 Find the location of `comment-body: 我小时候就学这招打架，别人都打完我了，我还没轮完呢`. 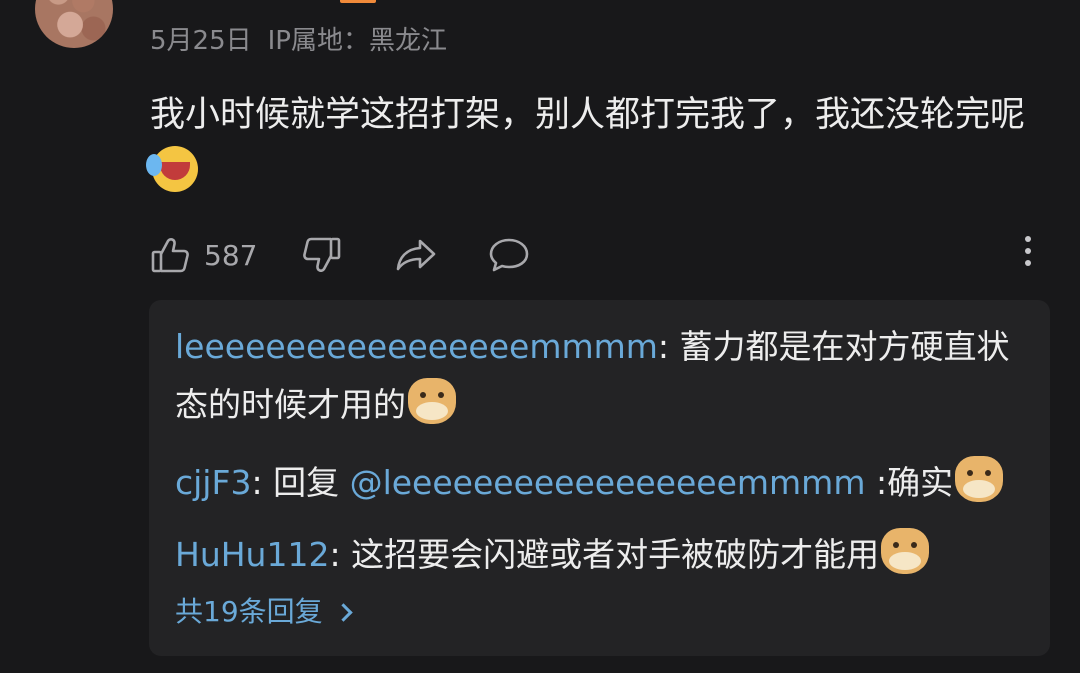

comment-body: 我小时候就学这招打架，别人都打完我了，我还没轮完呢 is located at coordinates (588, 144).